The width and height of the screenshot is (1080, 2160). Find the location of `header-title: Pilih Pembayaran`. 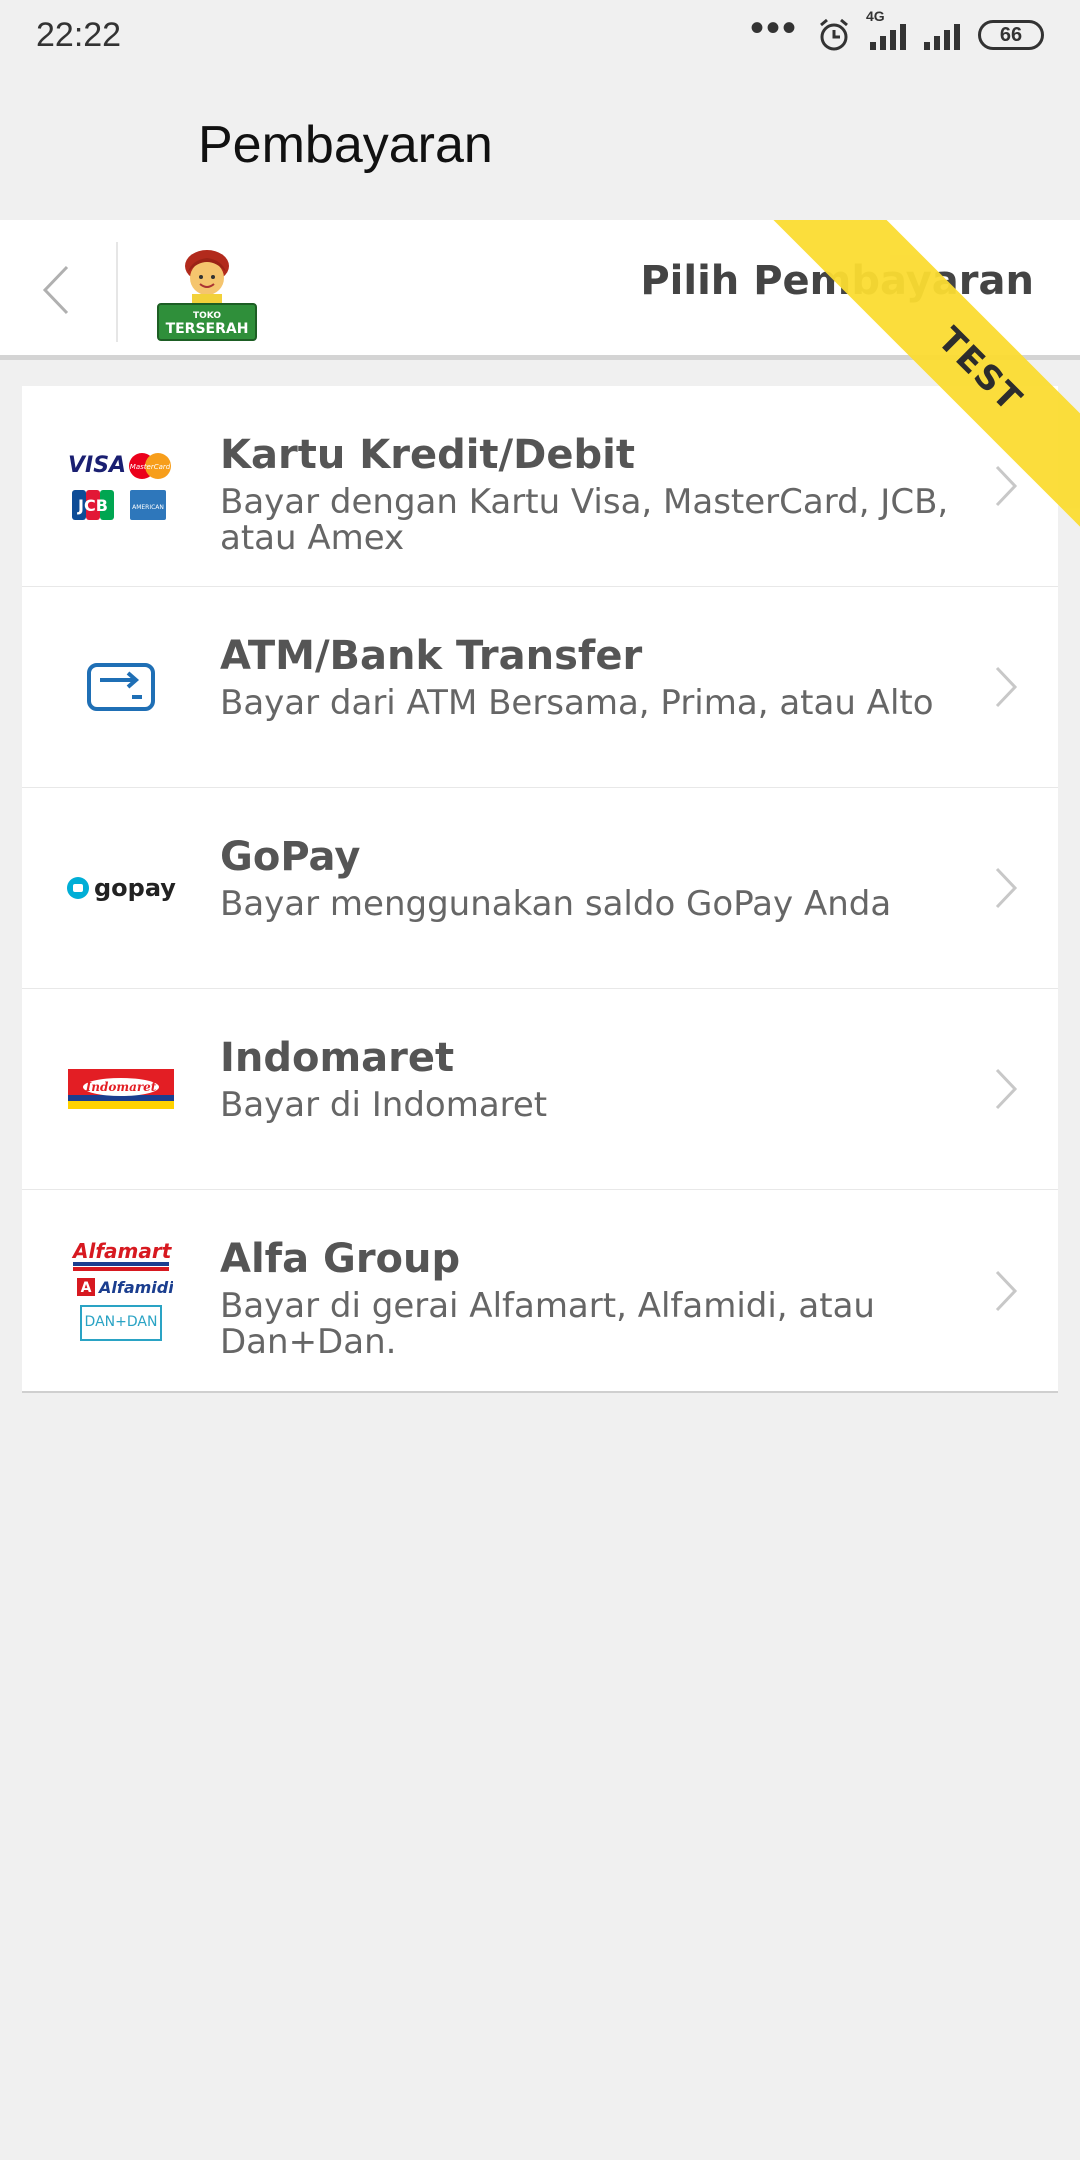

header-title: Pilih Pembayaran is located at coordinates (837, 281).